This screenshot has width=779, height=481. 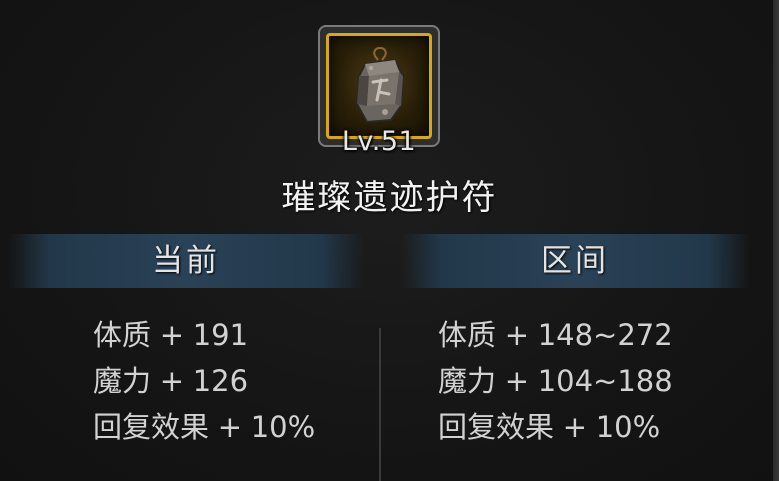 What do you see at coordinates (380, 404) in the screenshot?
I see `column-divider` at bounding box center [380, 404].